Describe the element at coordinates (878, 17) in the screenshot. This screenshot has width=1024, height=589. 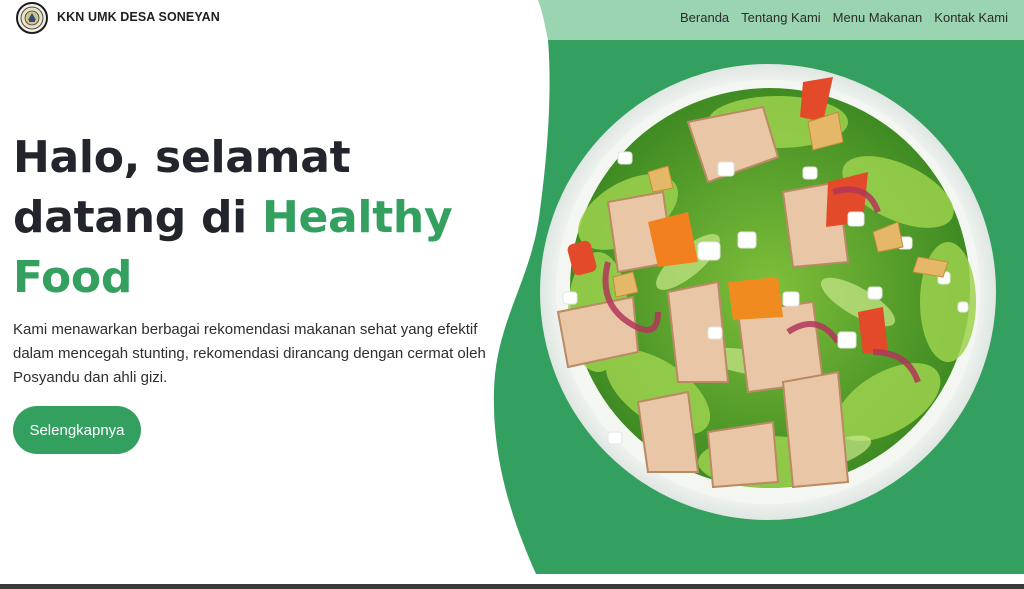
I see `nav-item-menu-makanan: Menu Makanan` at that location.